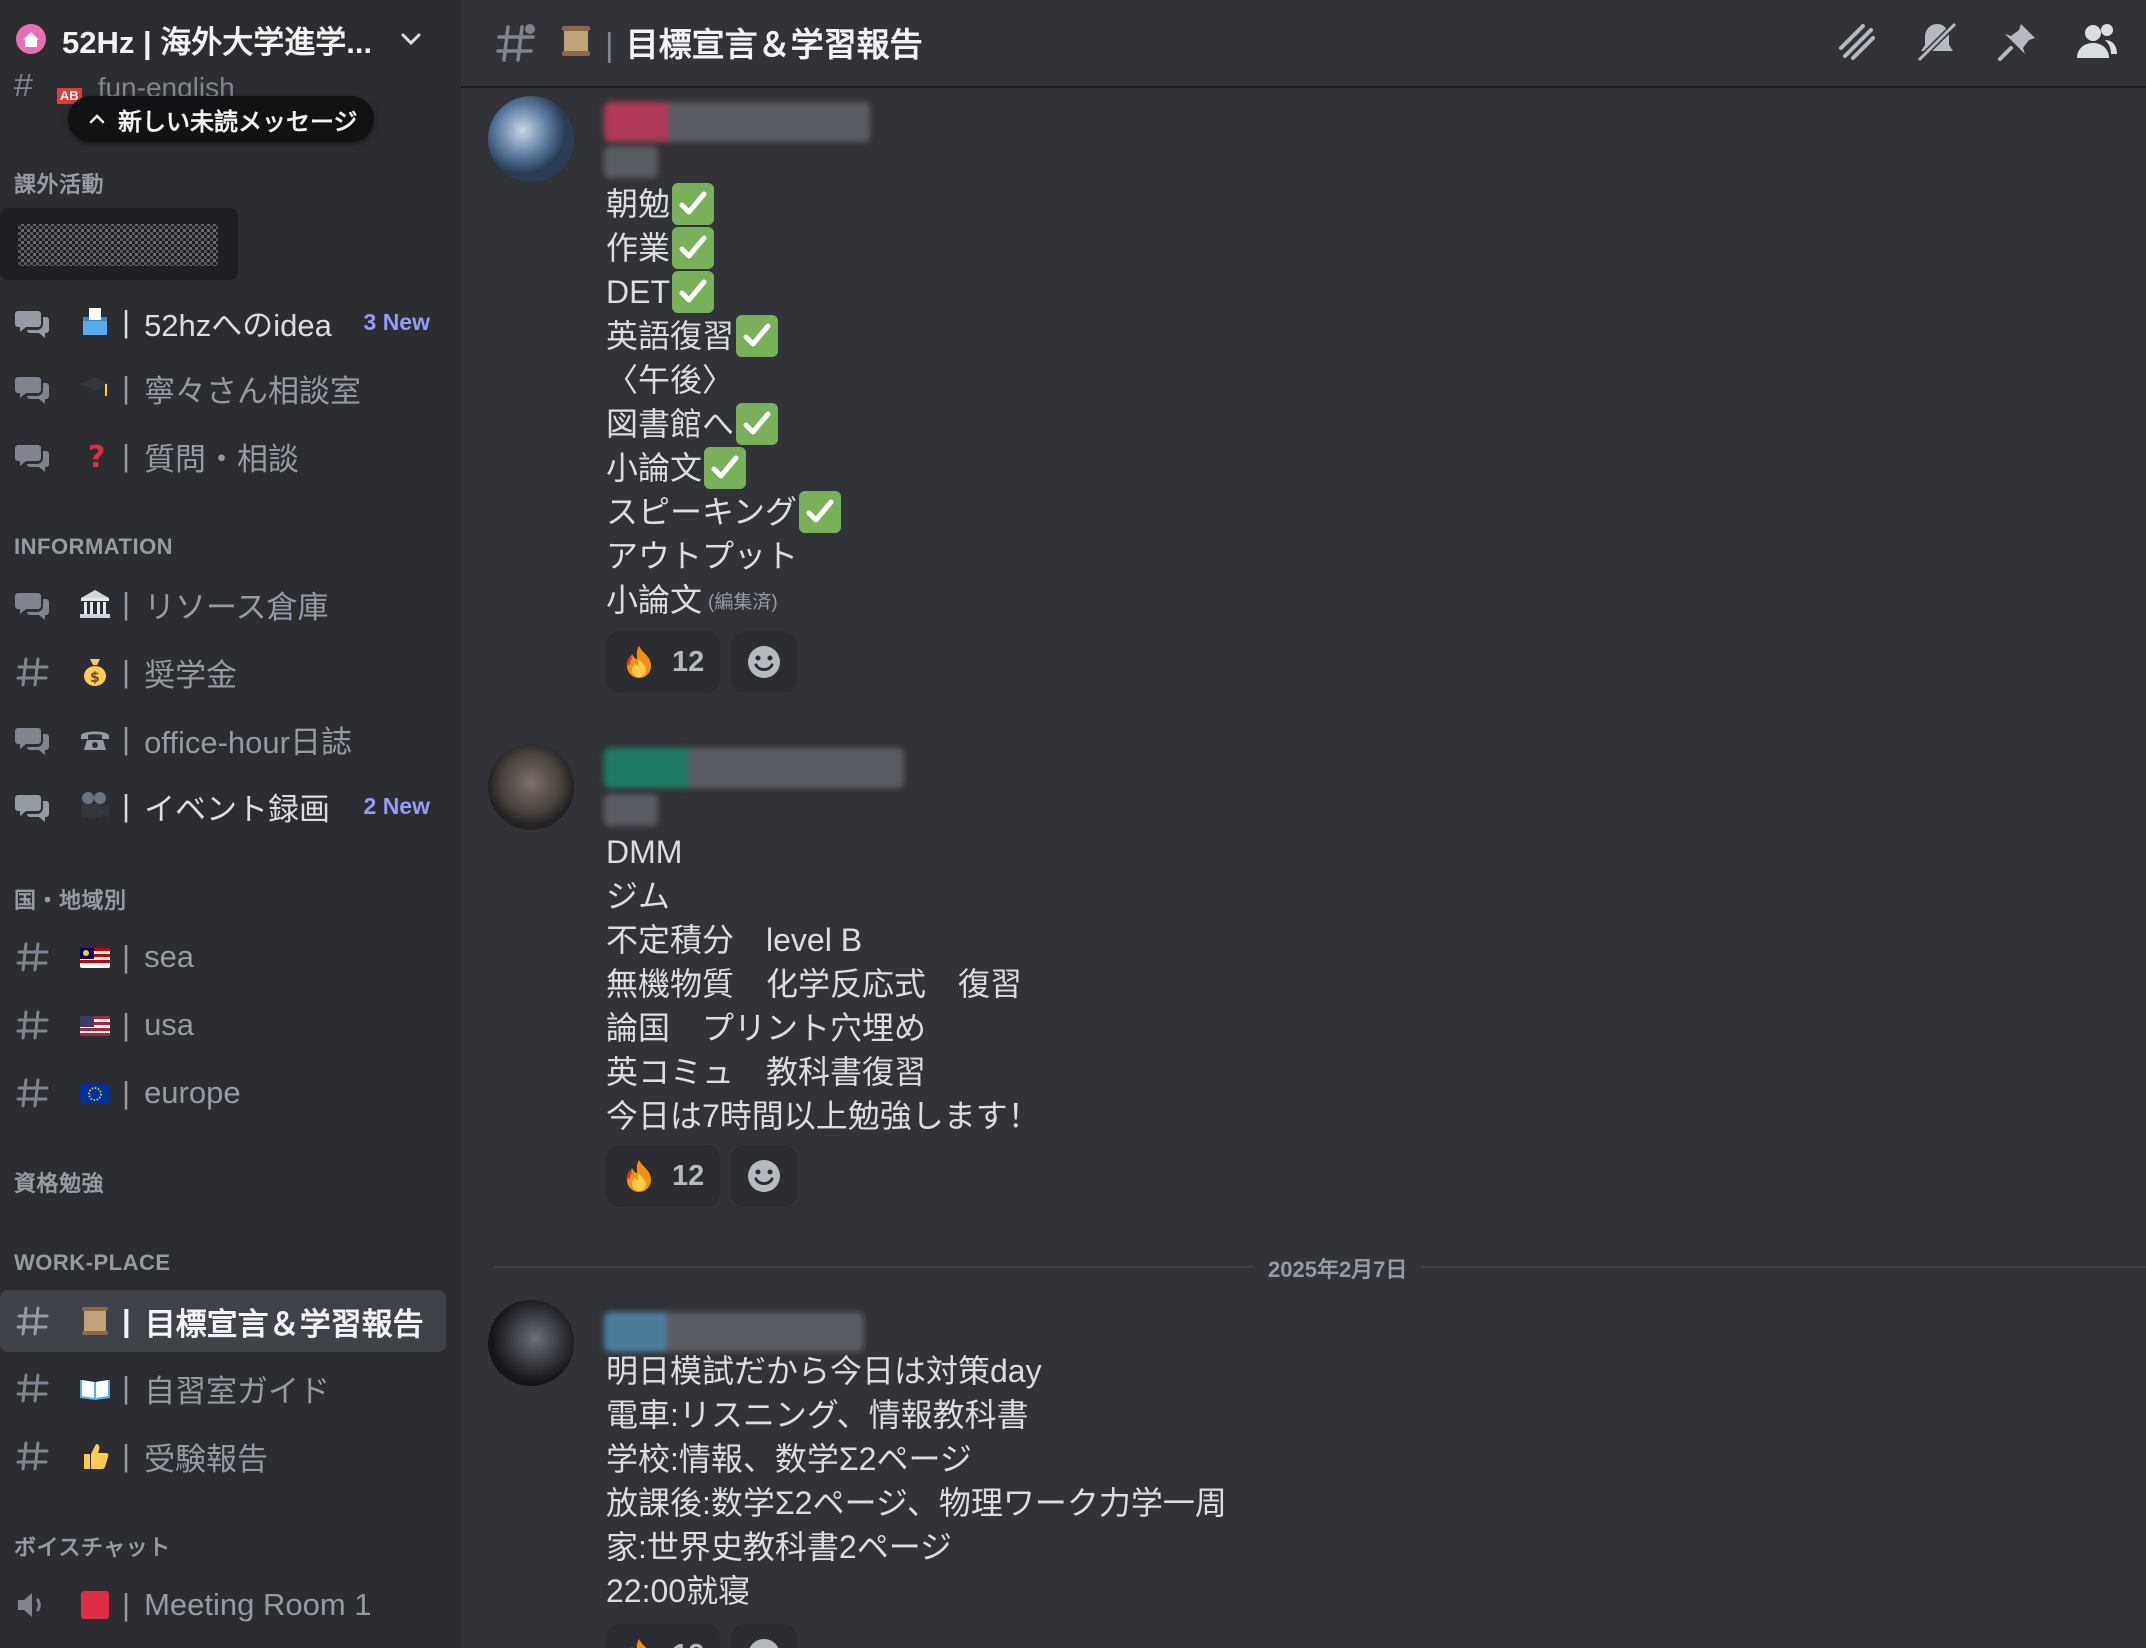 The width and height of the screenshot is (2146, 1648). What do you see at coordinates (223, 1321) in the screenshot?
I see `channel-goal-report: | 目標宣言＆学習報告` at bounding box center [223, 1321].